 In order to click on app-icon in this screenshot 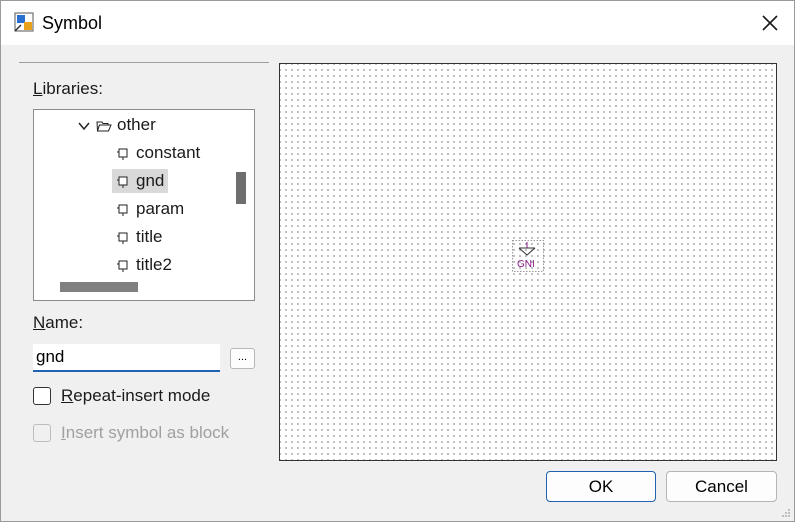, I will do `click(24, 22)`.